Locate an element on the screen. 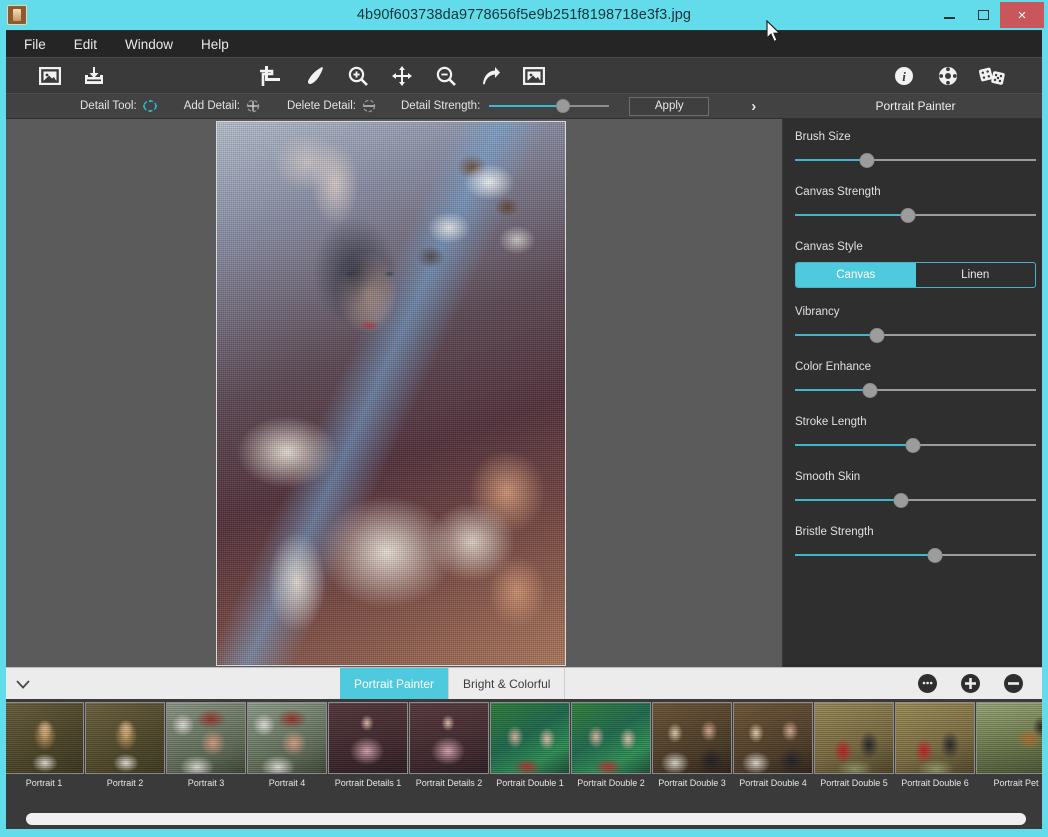 The height and width of the screenshot is (837, 1048). brush-button is located at coordinates (314, 76).